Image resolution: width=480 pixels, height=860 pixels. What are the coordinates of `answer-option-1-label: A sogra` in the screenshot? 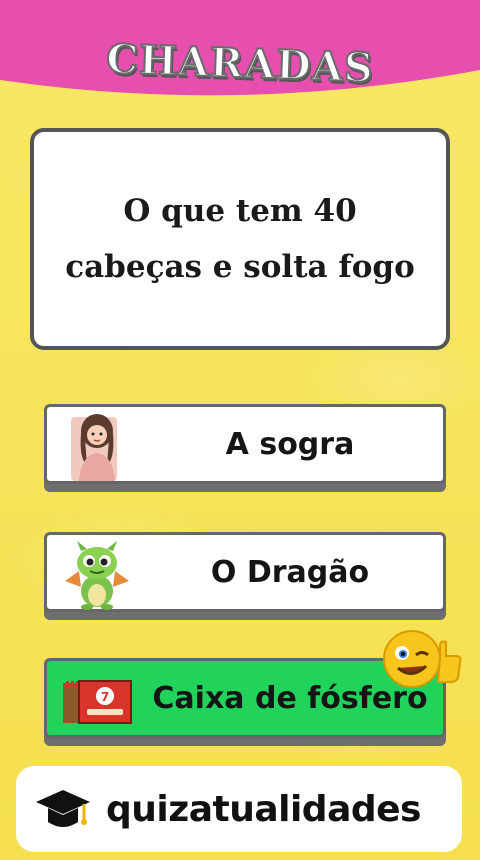 It's located at (290, 444).